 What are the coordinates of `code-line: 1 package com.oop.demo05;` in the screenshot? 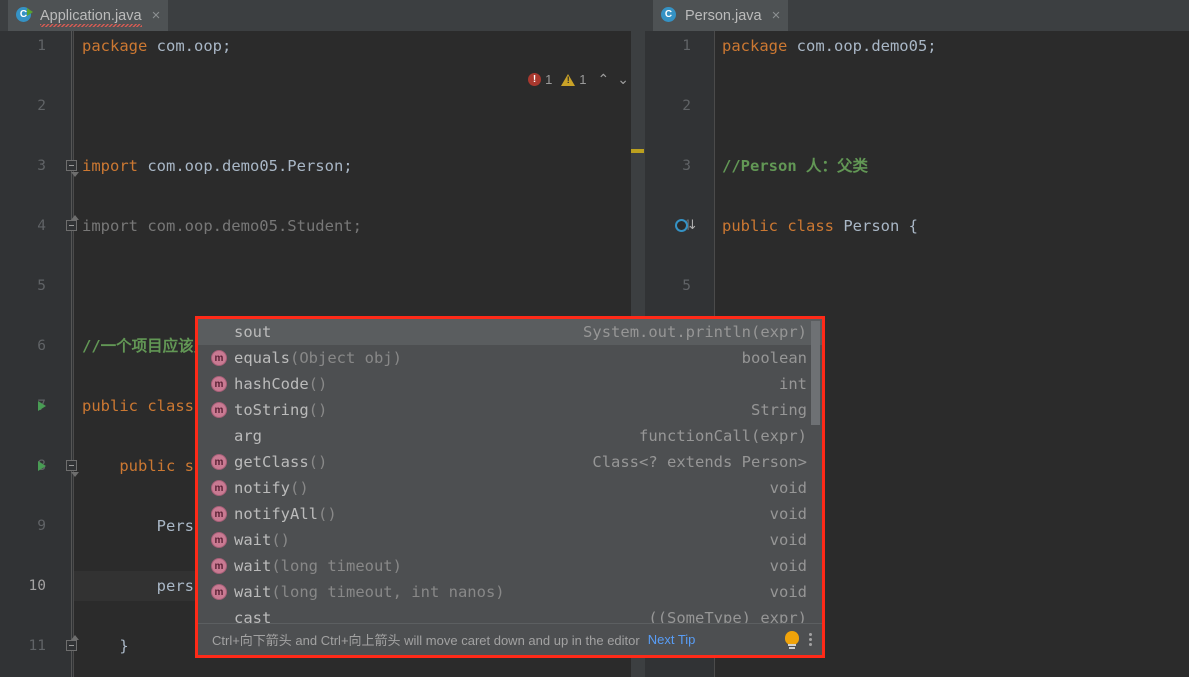 It's located at (917, 46).